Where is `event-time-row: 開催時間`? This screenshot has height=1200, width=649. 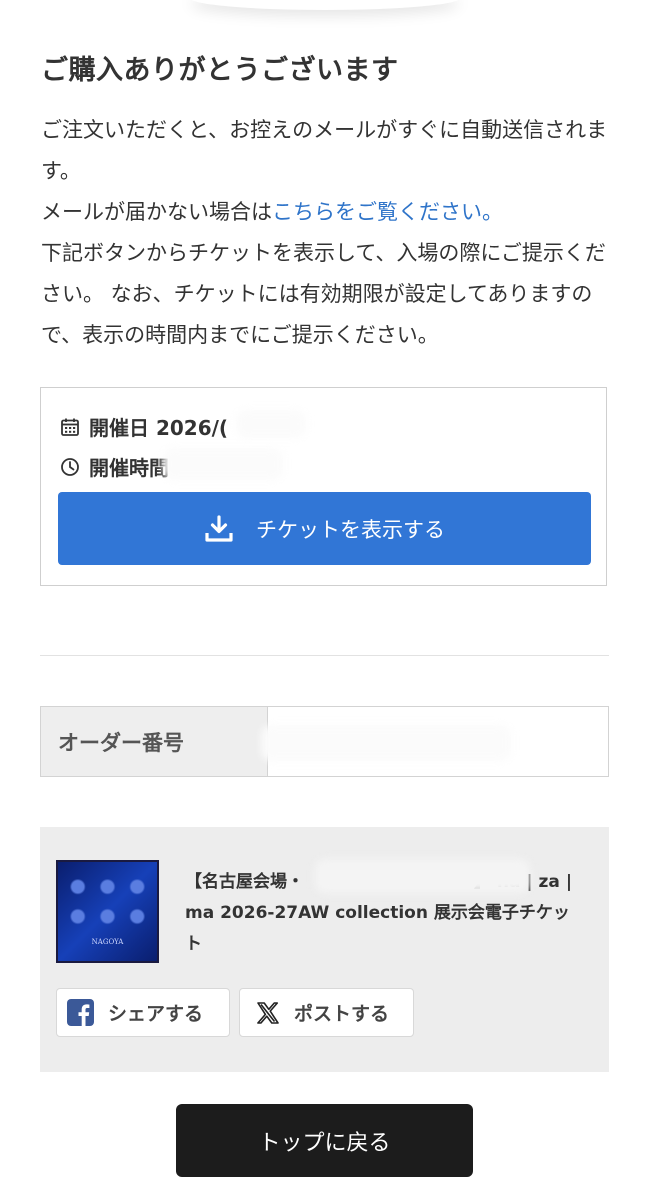 event-time-row: 開催時間 is located at coordinates (114, 466).